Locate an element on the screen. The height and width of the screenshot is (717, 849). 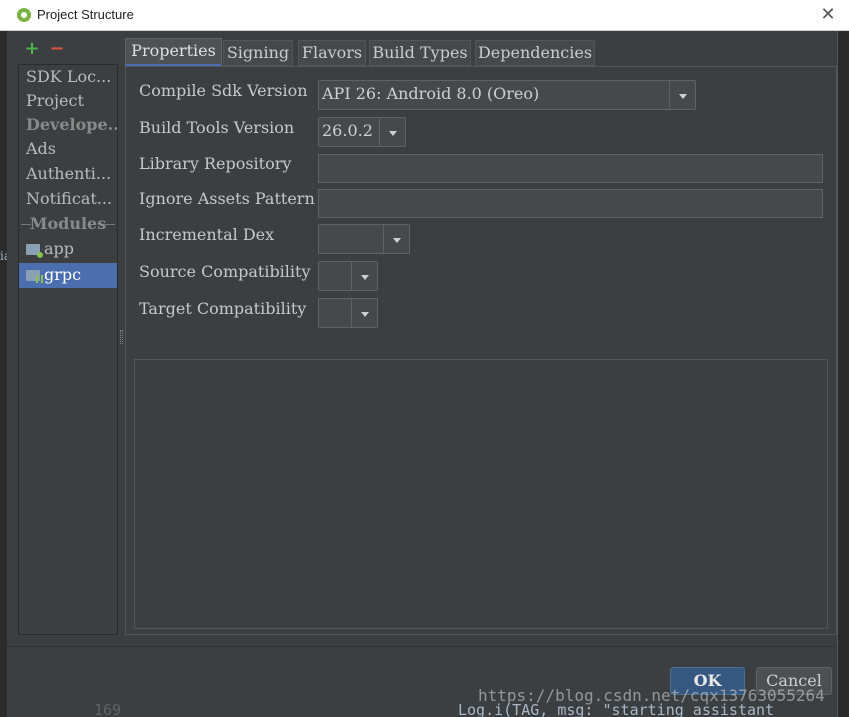
target-compatibility-dropdown is located at coordinates (348, 313).